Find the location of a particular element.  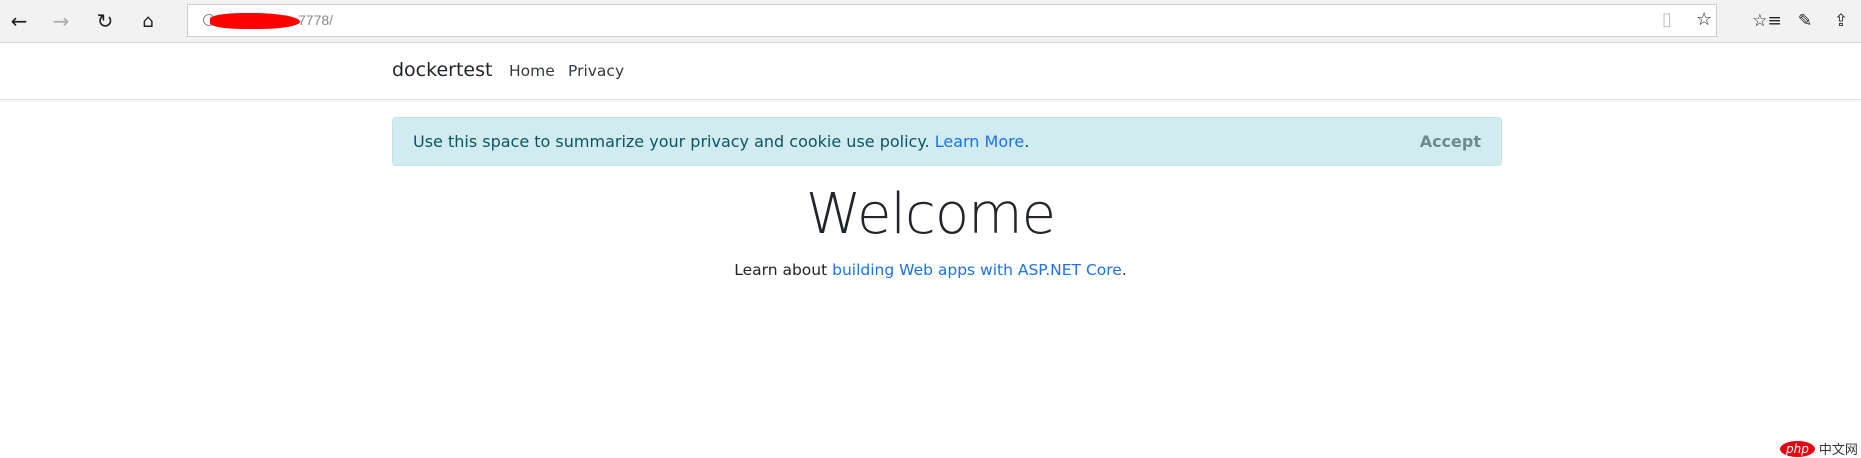

favorites-list-icon: ☆≡ is located at coordinates (1767, 21).